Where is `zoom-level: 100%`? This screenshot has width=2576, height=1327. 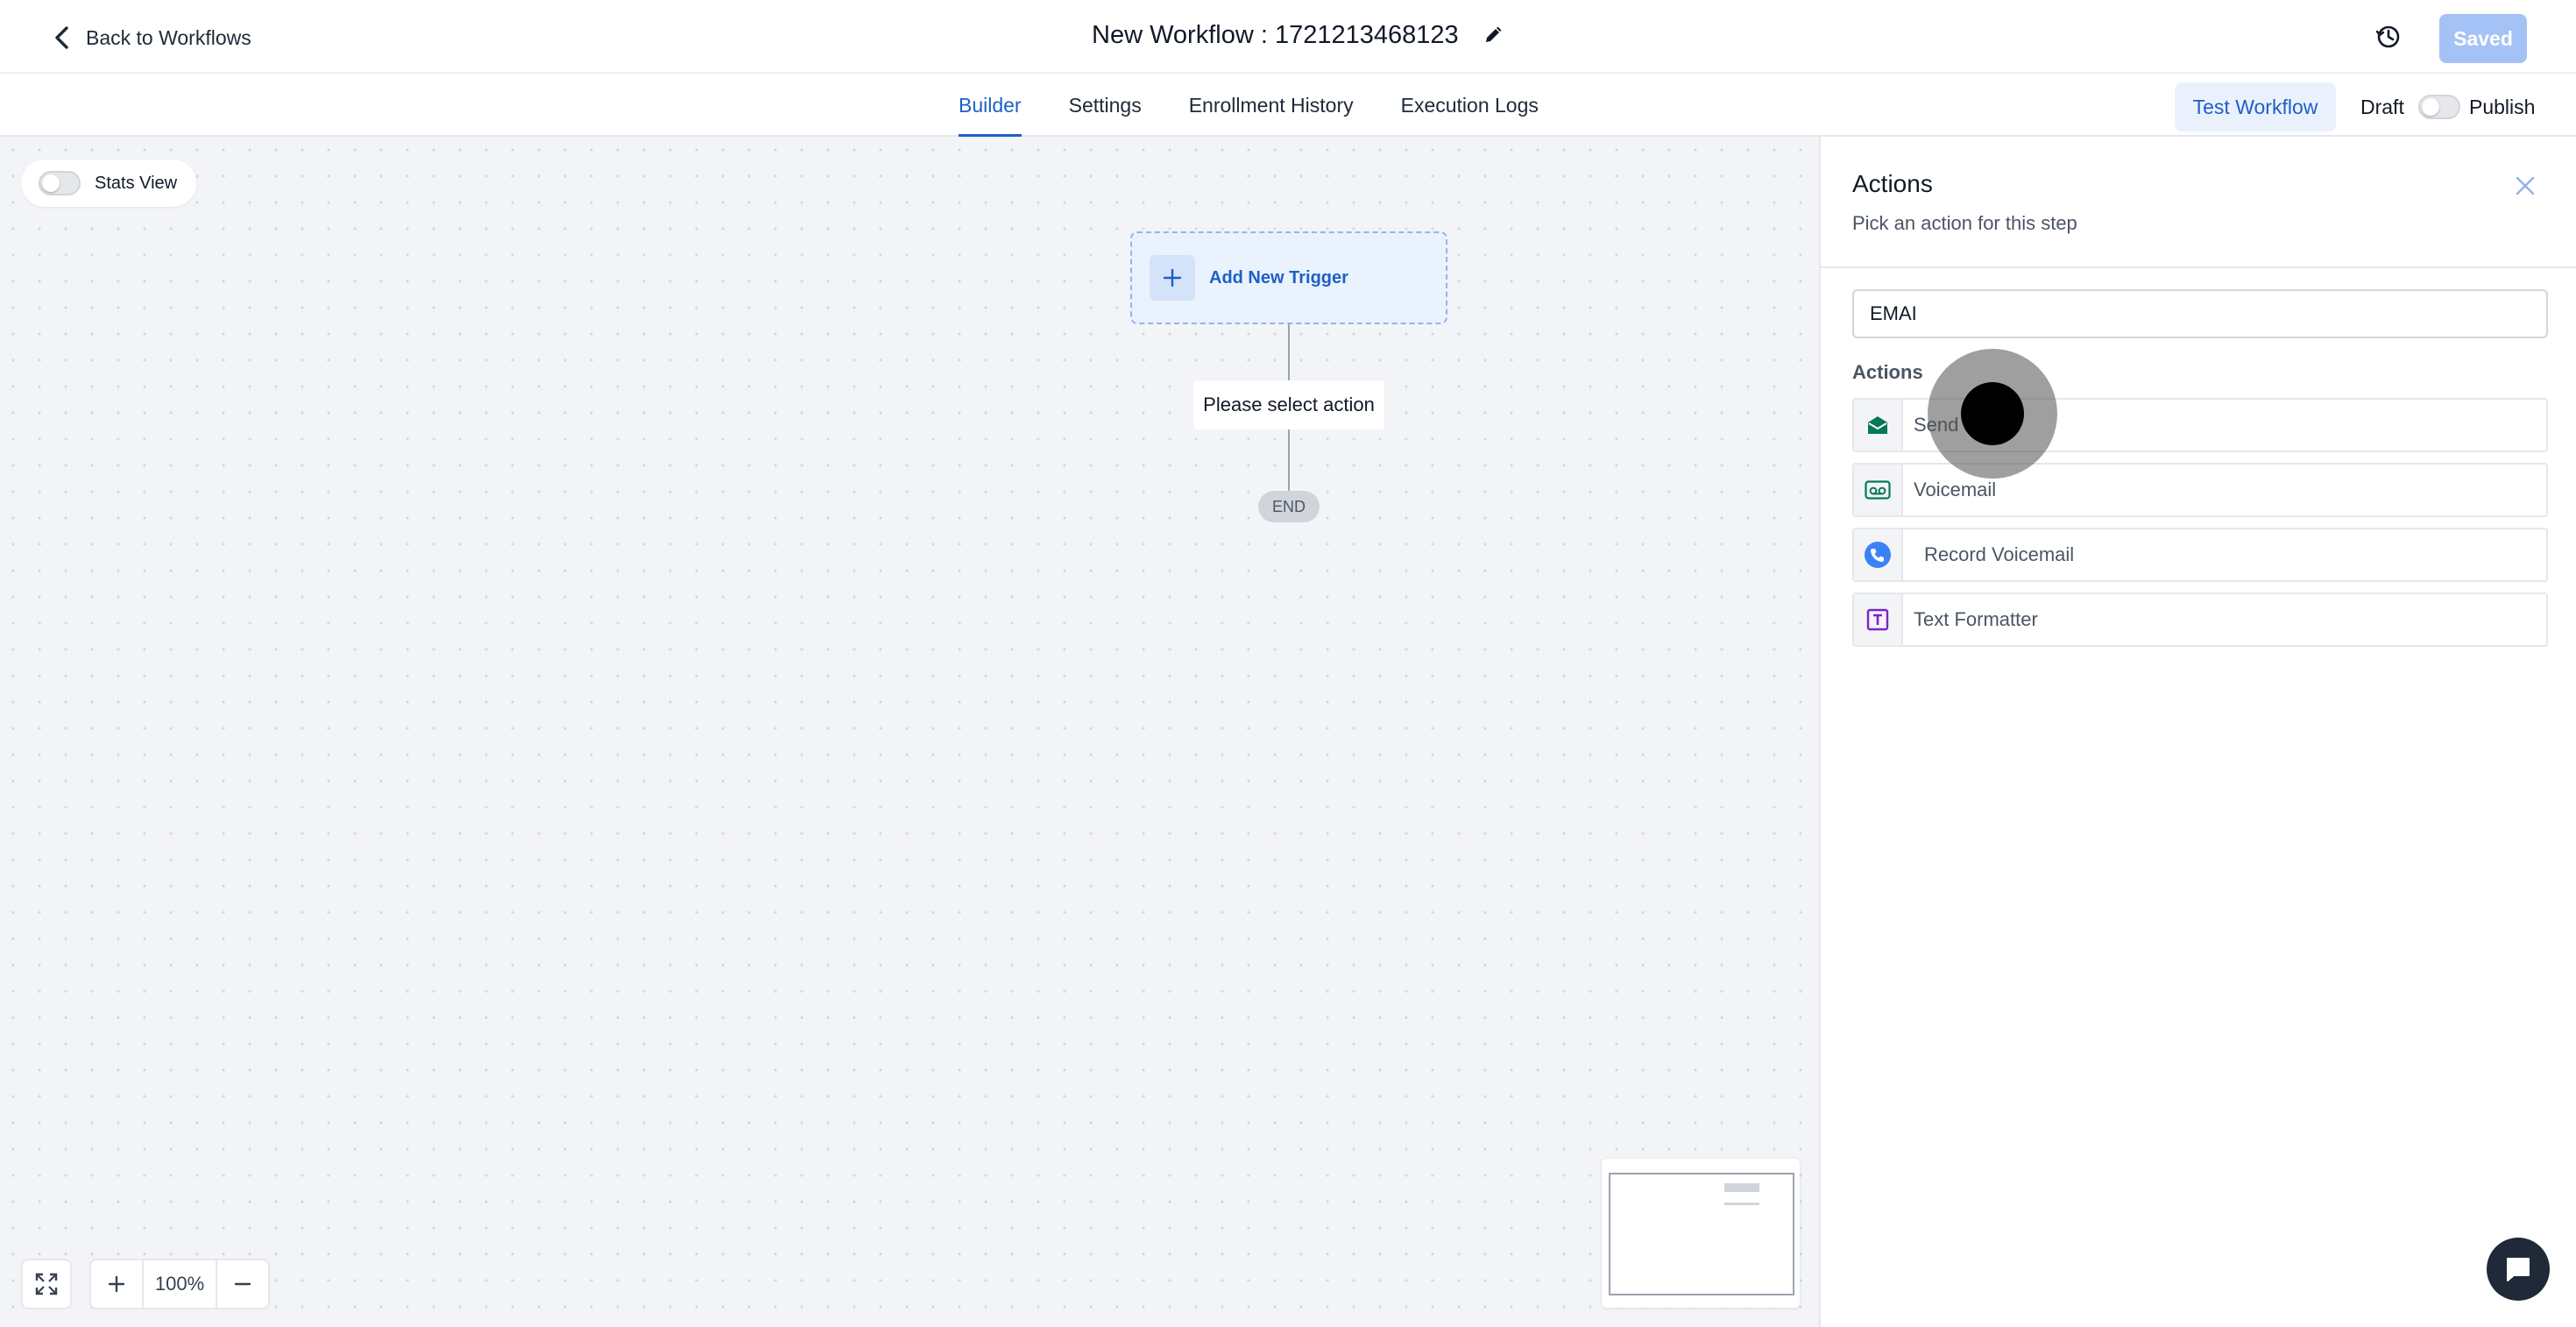 zoom-level: 100% is located at coordinates (179, 1284).